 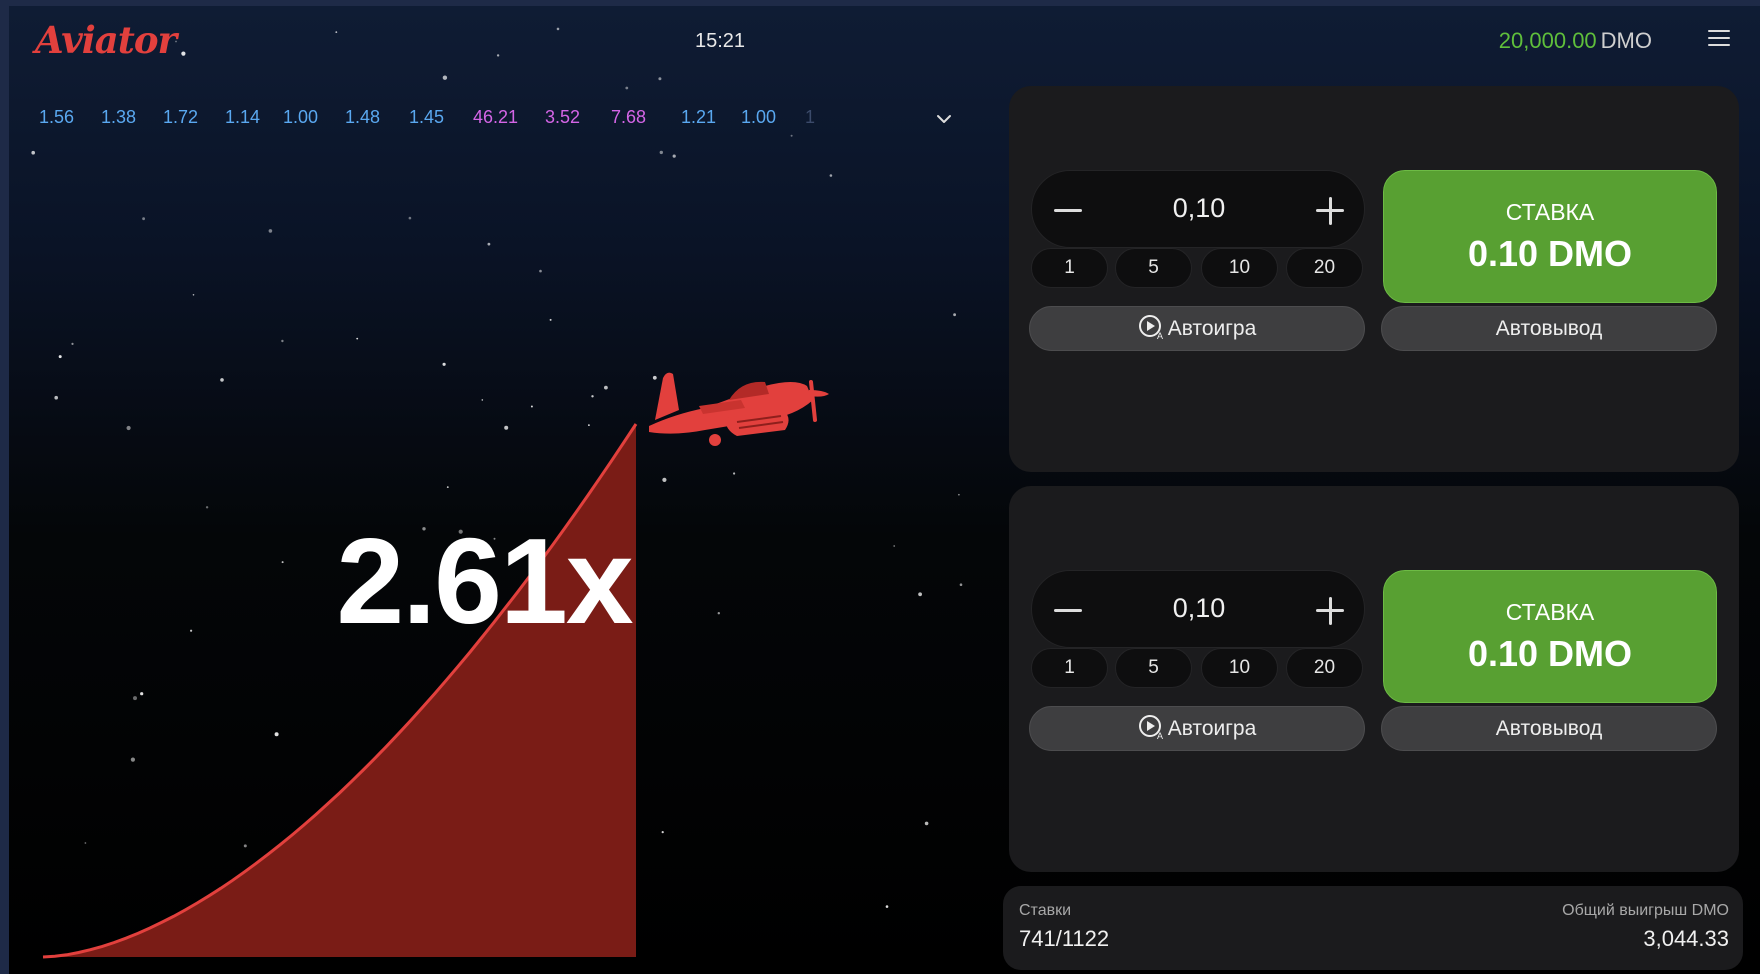 What do you see at coordinates (1645, 910) in the screenshot?
I see `total-win-label: Общий выигрыш DMO` at bounding box center [1645, 910].